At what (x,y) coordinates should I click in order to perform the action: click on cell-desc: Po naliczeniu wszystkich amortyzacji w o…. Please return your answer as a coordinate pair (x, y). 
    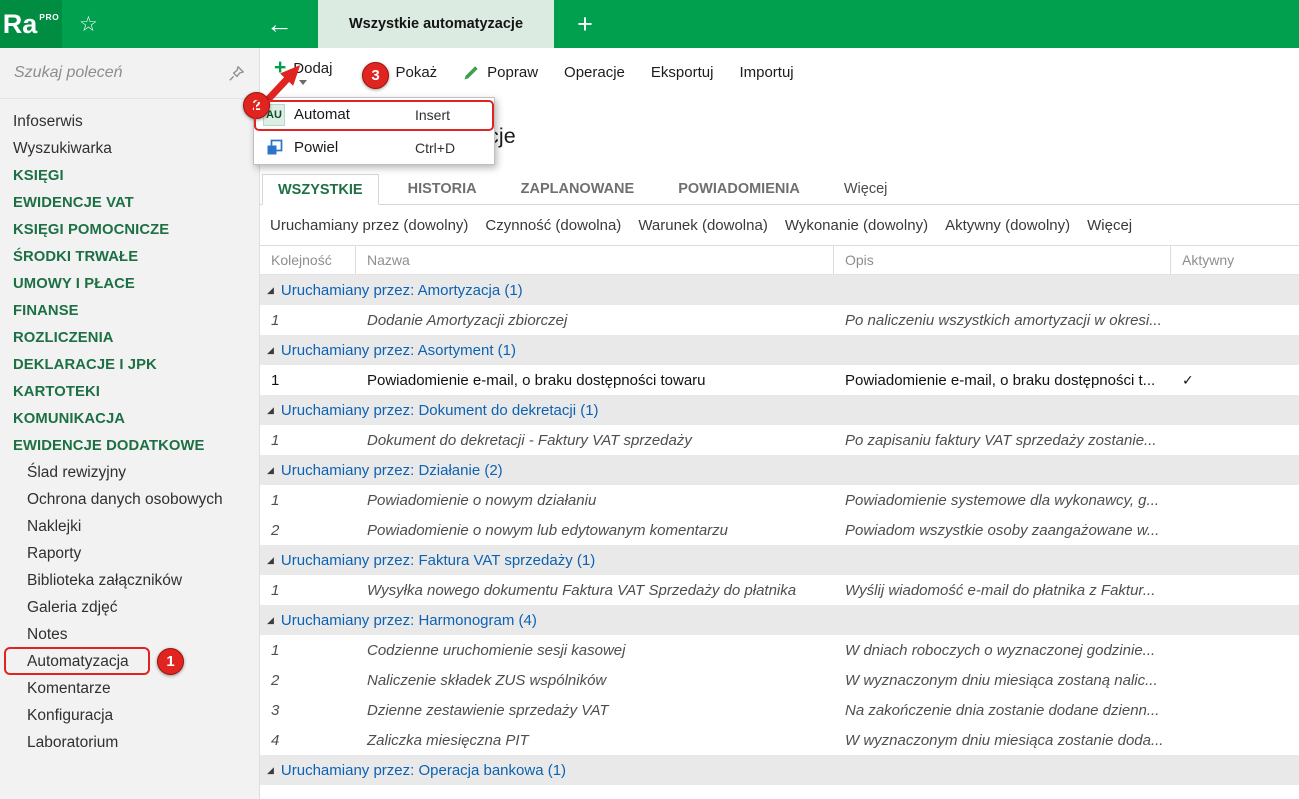
    Looking at the image, I should click on (1003, 320).